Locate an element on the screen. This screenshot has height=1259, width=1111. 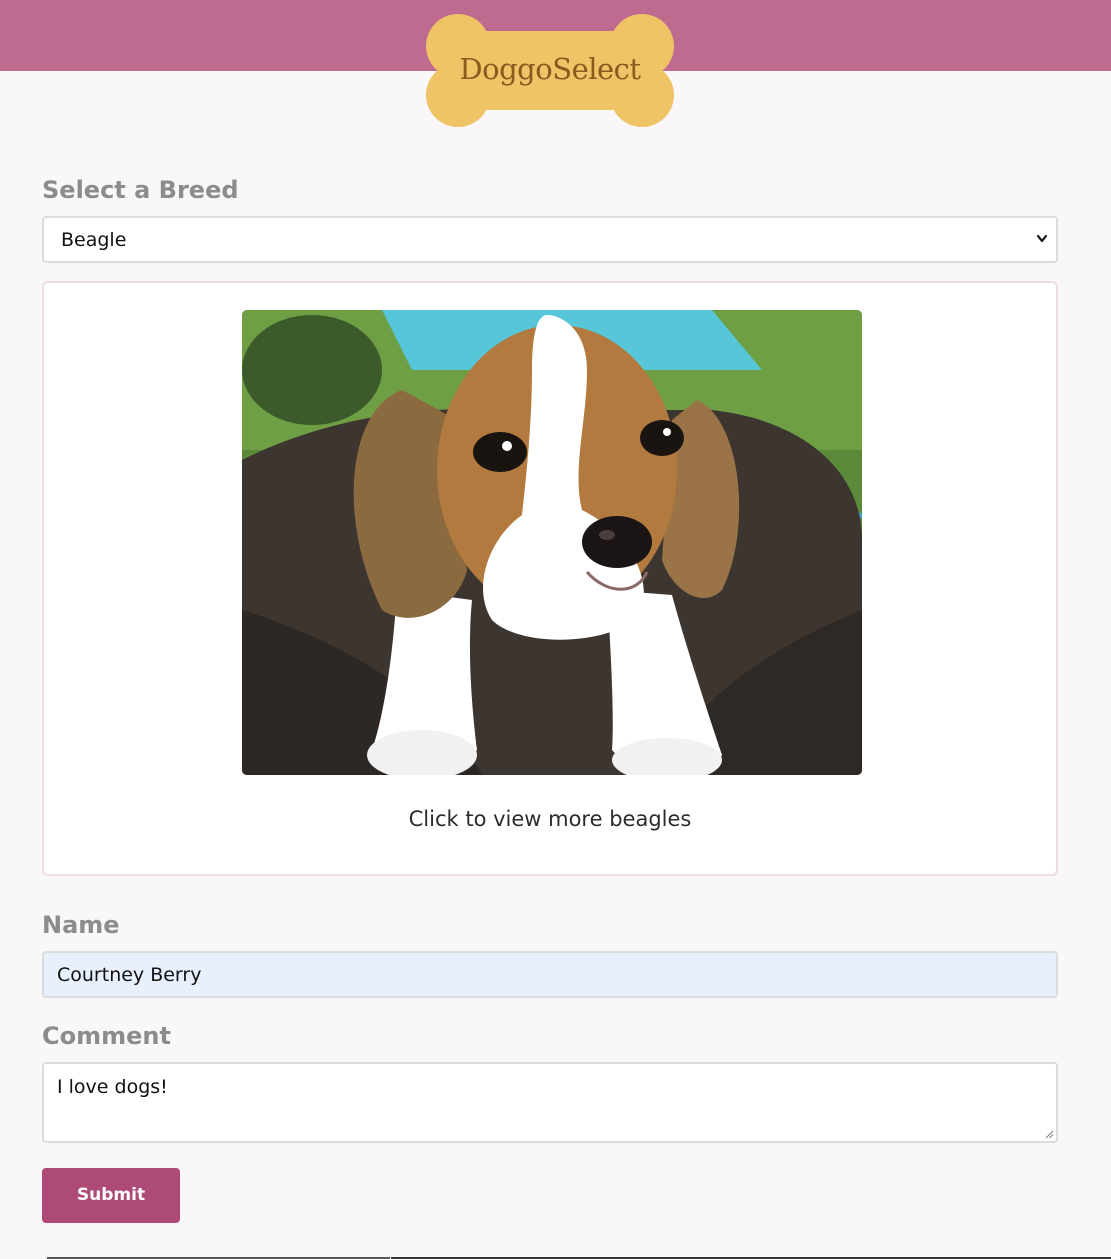
resize-handle-icon is located at coordinates (1049, 1134).